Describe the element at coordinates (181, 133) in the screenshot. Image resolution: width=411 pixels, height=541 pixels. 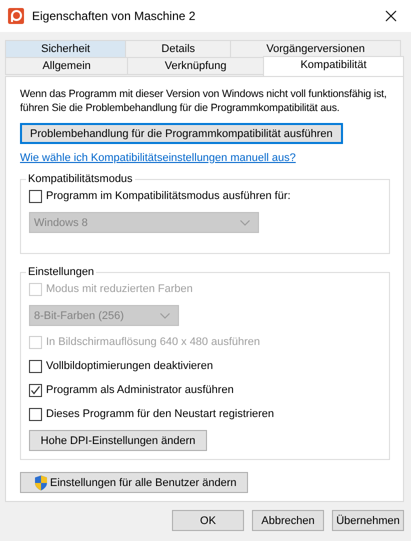
I see `troubleshoot-button: Problembehandlung für die Programmkompatibilität ausführen` at that location.